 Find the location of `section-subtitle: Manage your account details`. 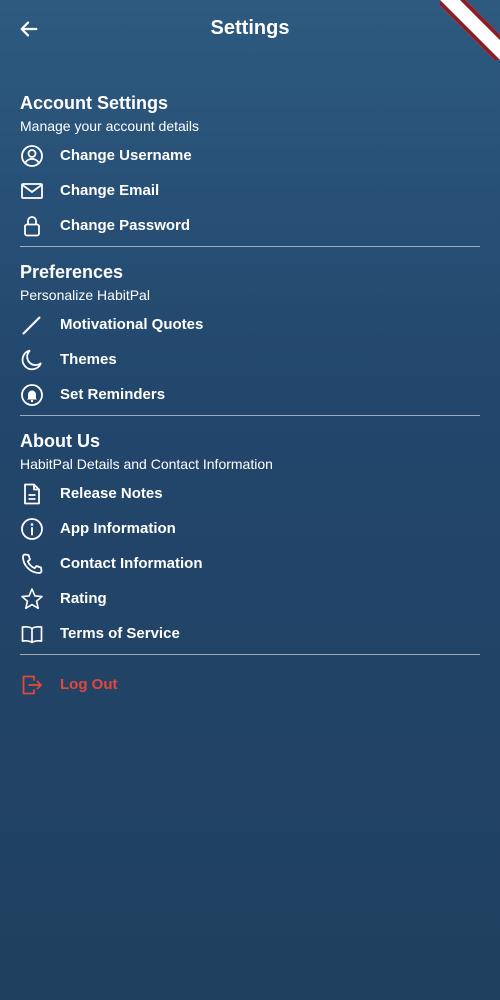

section-subtitle: Manage your account details is located at coordinates (109, 126).